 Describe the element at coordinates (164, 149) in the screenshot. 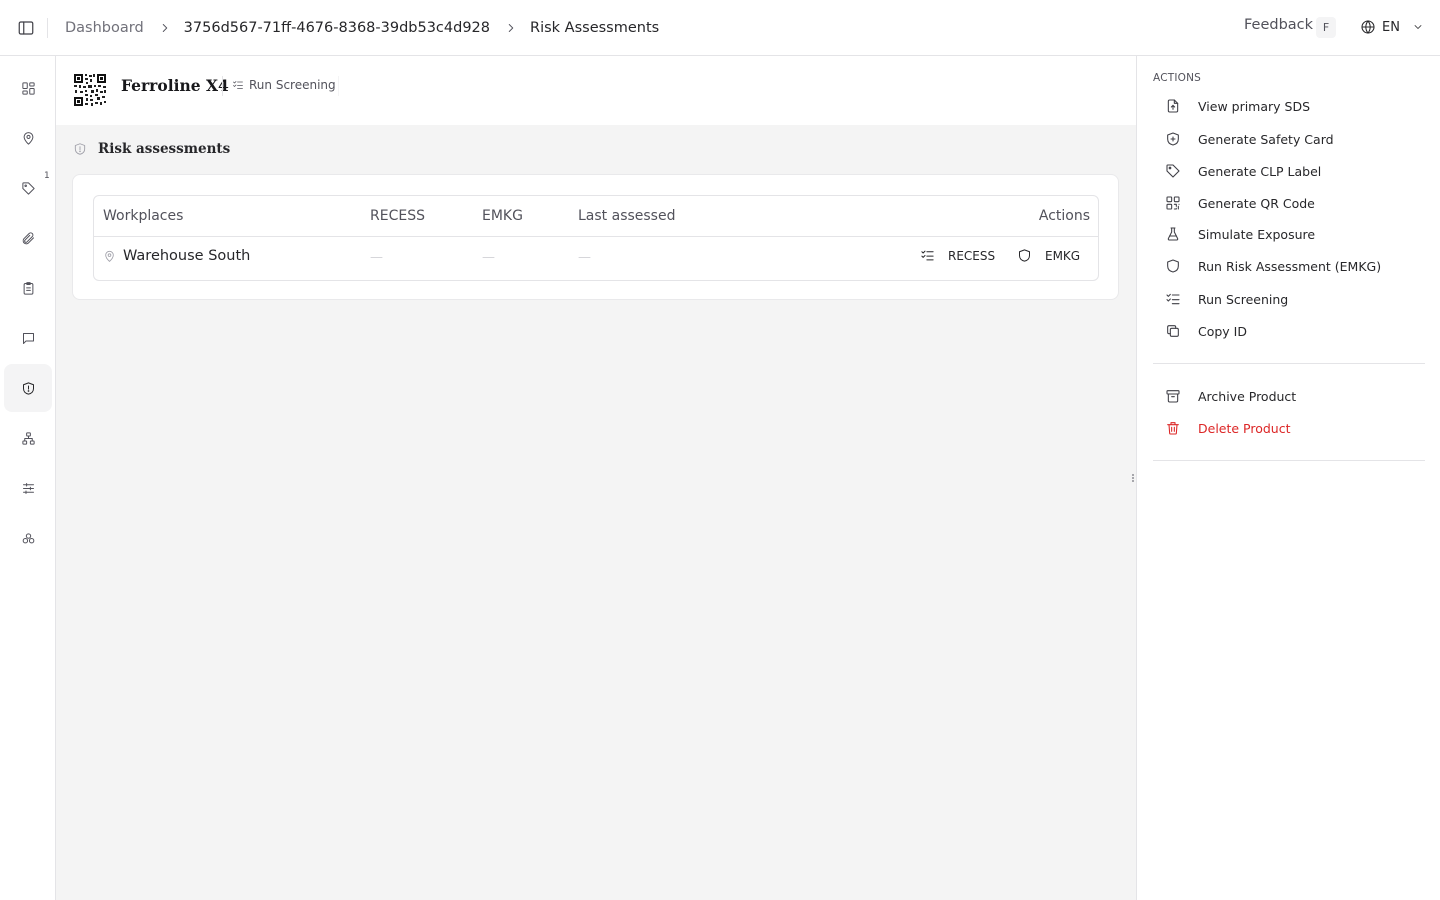

I see `section-title-label: Risk assessments` at that location.